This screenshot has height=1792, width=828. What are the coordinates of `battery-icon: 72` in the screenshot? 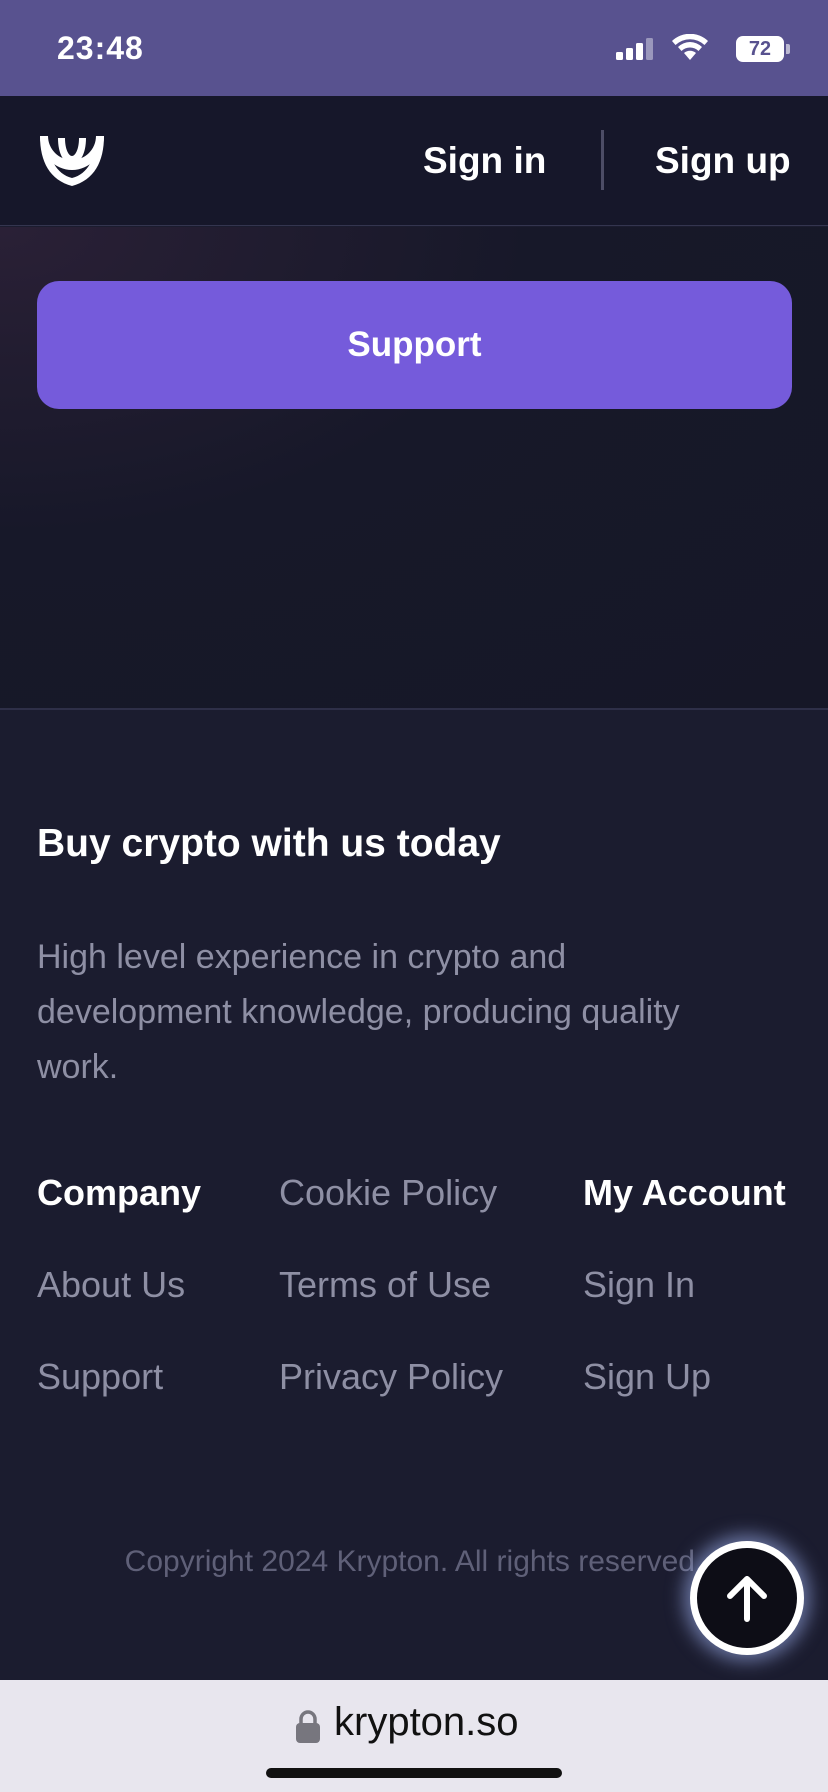 It's located at (764, 49).